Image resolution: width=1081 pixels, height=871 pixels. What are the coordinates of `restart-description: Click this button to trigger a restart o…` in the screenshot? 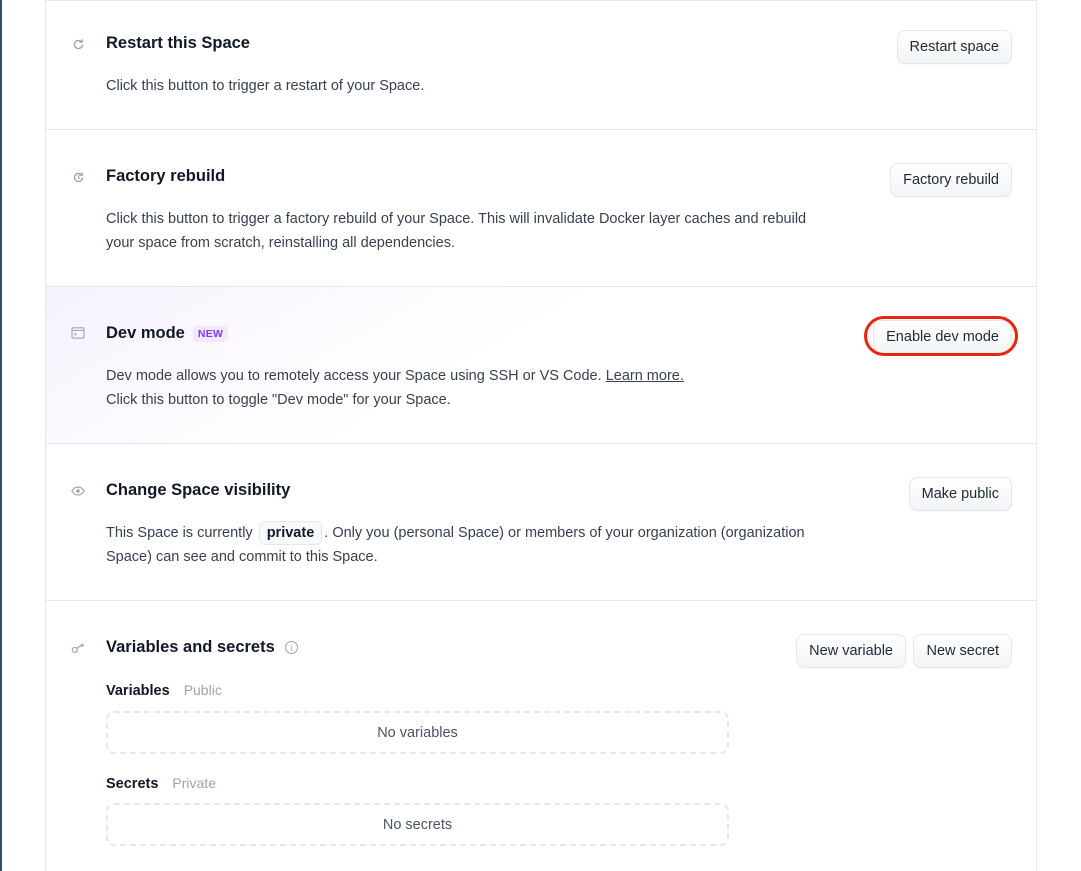 It's located at (265, 86).